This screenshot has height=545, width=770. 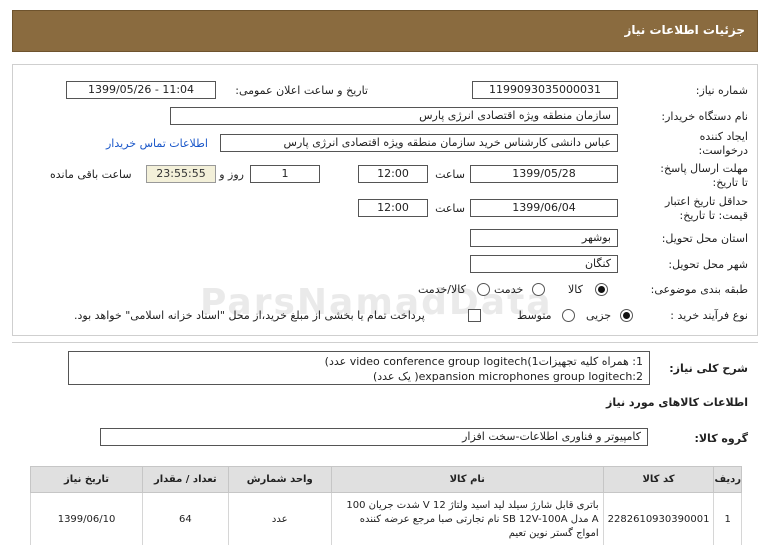 I want to click on need-number-field: 1199093035000031, so click(x=545, y=90).